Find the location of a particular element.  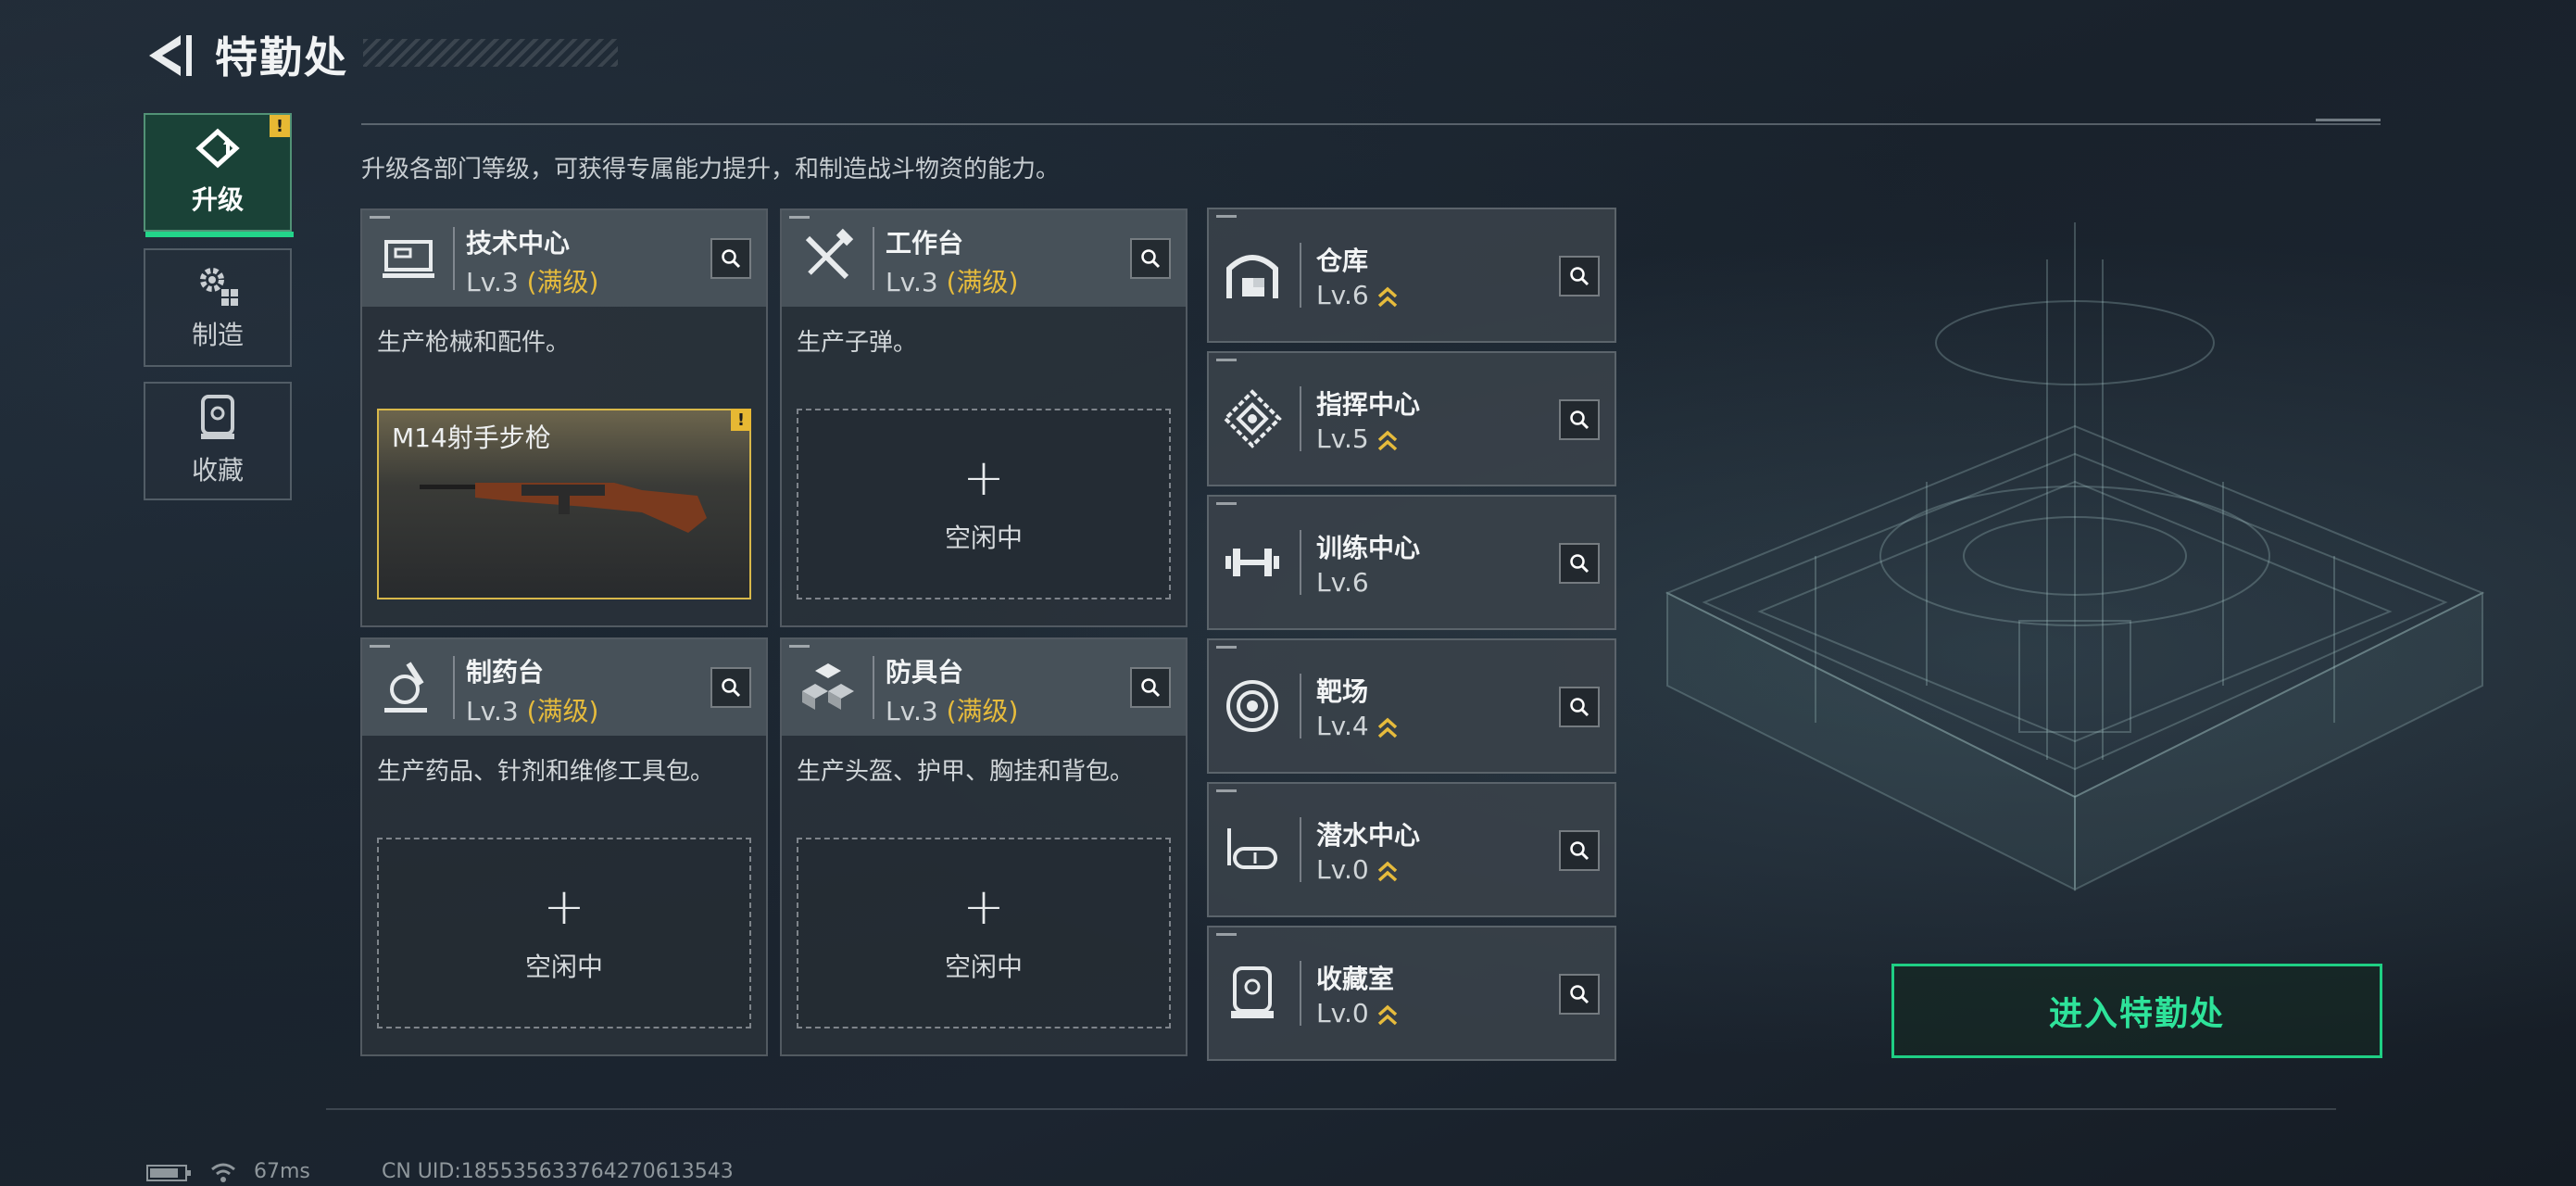

page-title: 特勤处 is located at coordinates (281, 57).